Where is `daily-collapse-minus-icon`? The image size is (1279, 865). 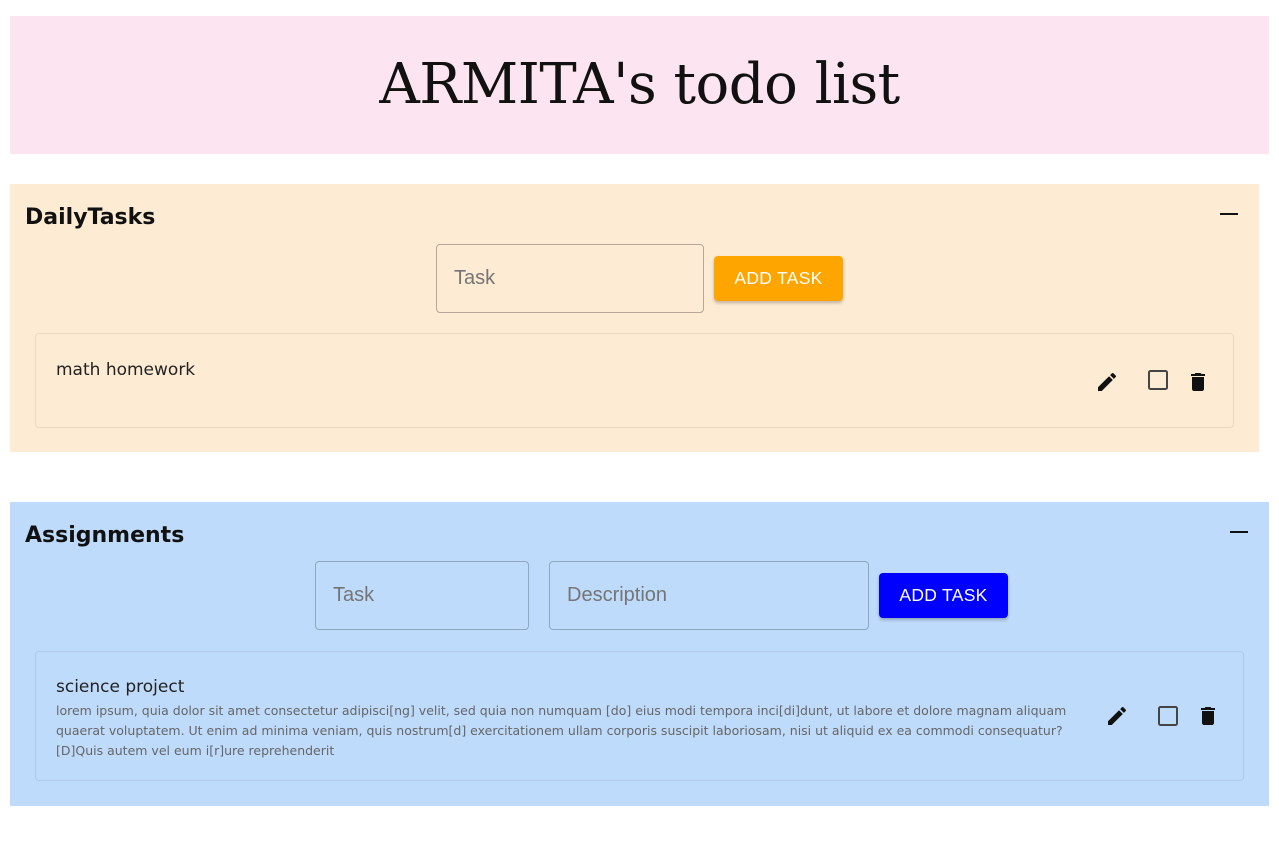 daily-collapse-minus-icon is located at coordinates (1229, 214).